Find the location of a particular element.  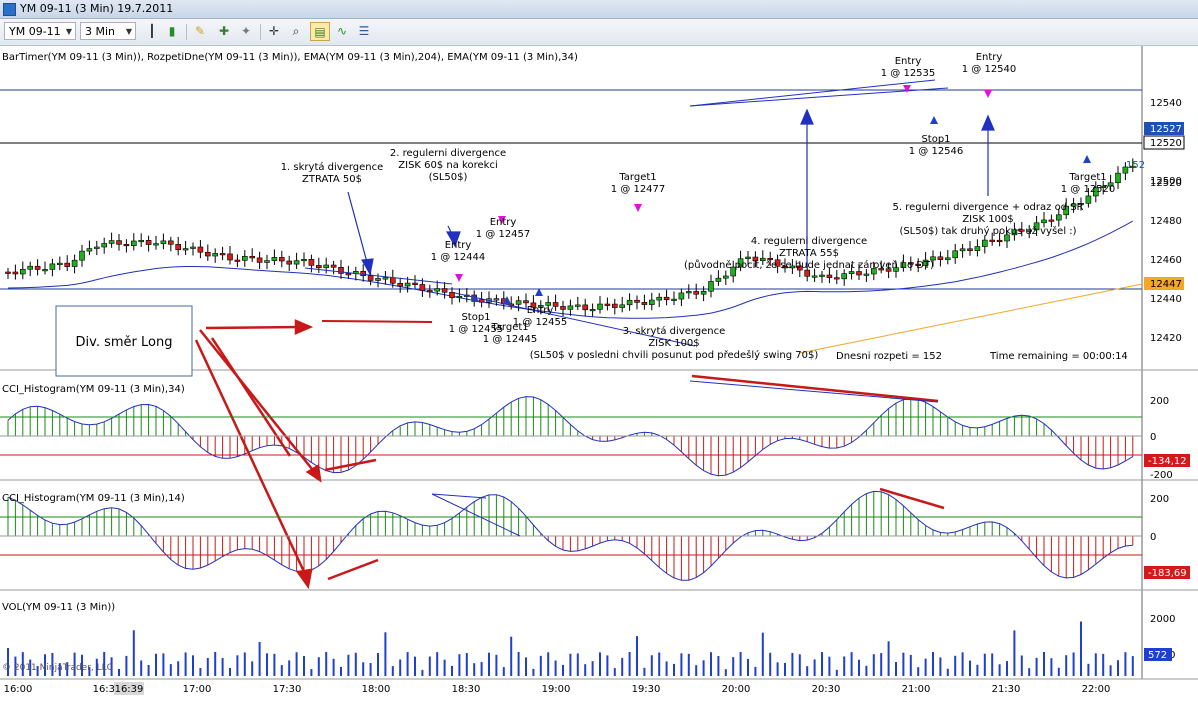

zoom-icon: ⌕ is located at coordinates (296, 31).